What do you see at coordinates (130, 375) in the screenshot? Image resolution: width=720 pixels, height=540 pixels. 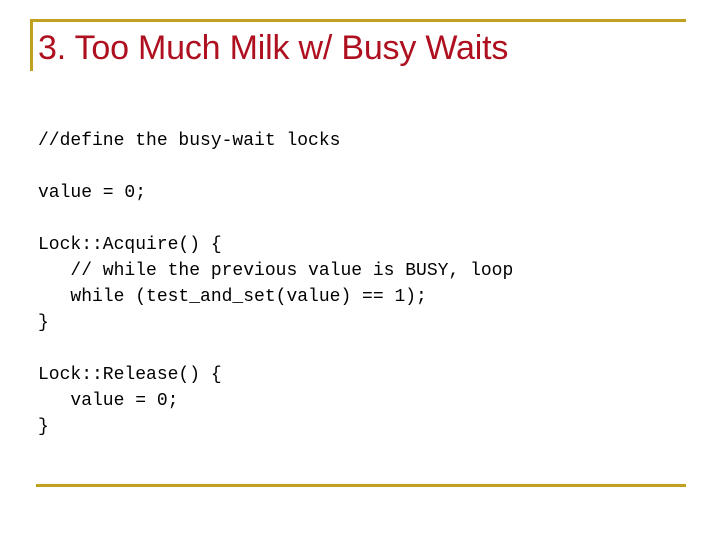 I see `code-line: Lock::Release() {` at bounding box center [130, 375].